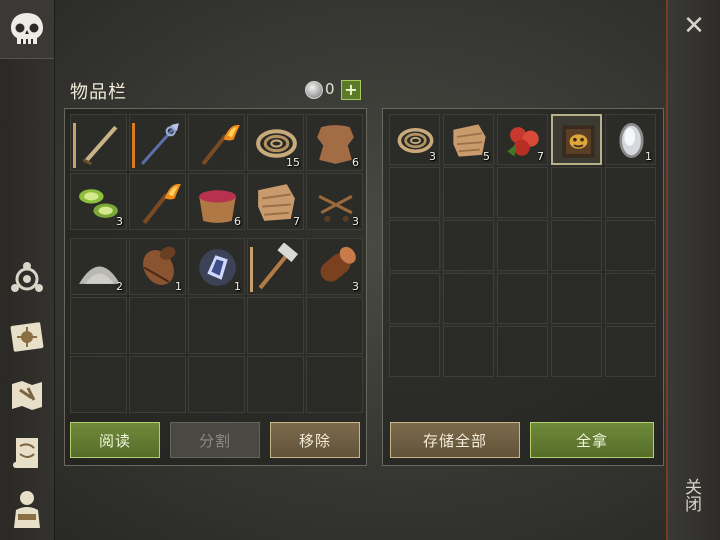 Image resolution: width=720 pixels, height=540 pixels. Describe the element at coordinates (275, 142) in the screenshot. I see `inventory-slot: 15` at that location.